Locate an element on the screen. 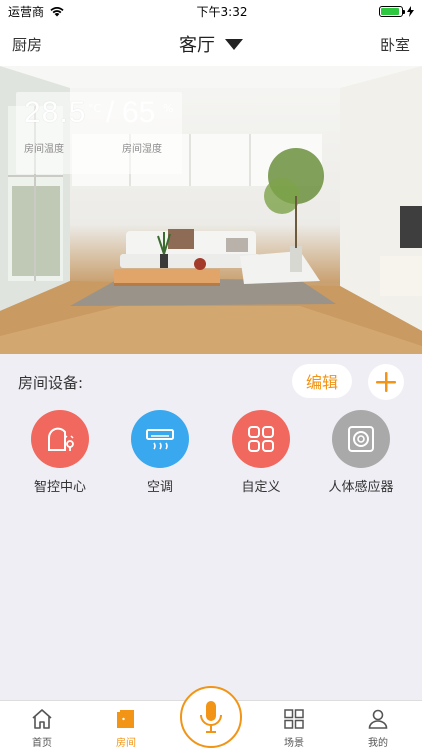 This screenshot has width=422, height=750. motion-sensor-icon is located at coordinates (361, 439).